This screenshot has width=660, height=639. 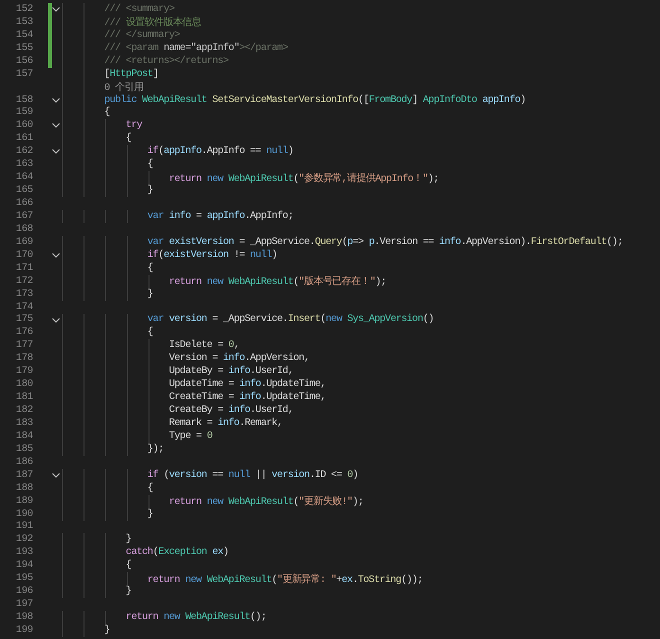 What do you see at coordinates (24, 398) in the screenshot?
I see `line-number: 181` at bounding box center [24, 398].